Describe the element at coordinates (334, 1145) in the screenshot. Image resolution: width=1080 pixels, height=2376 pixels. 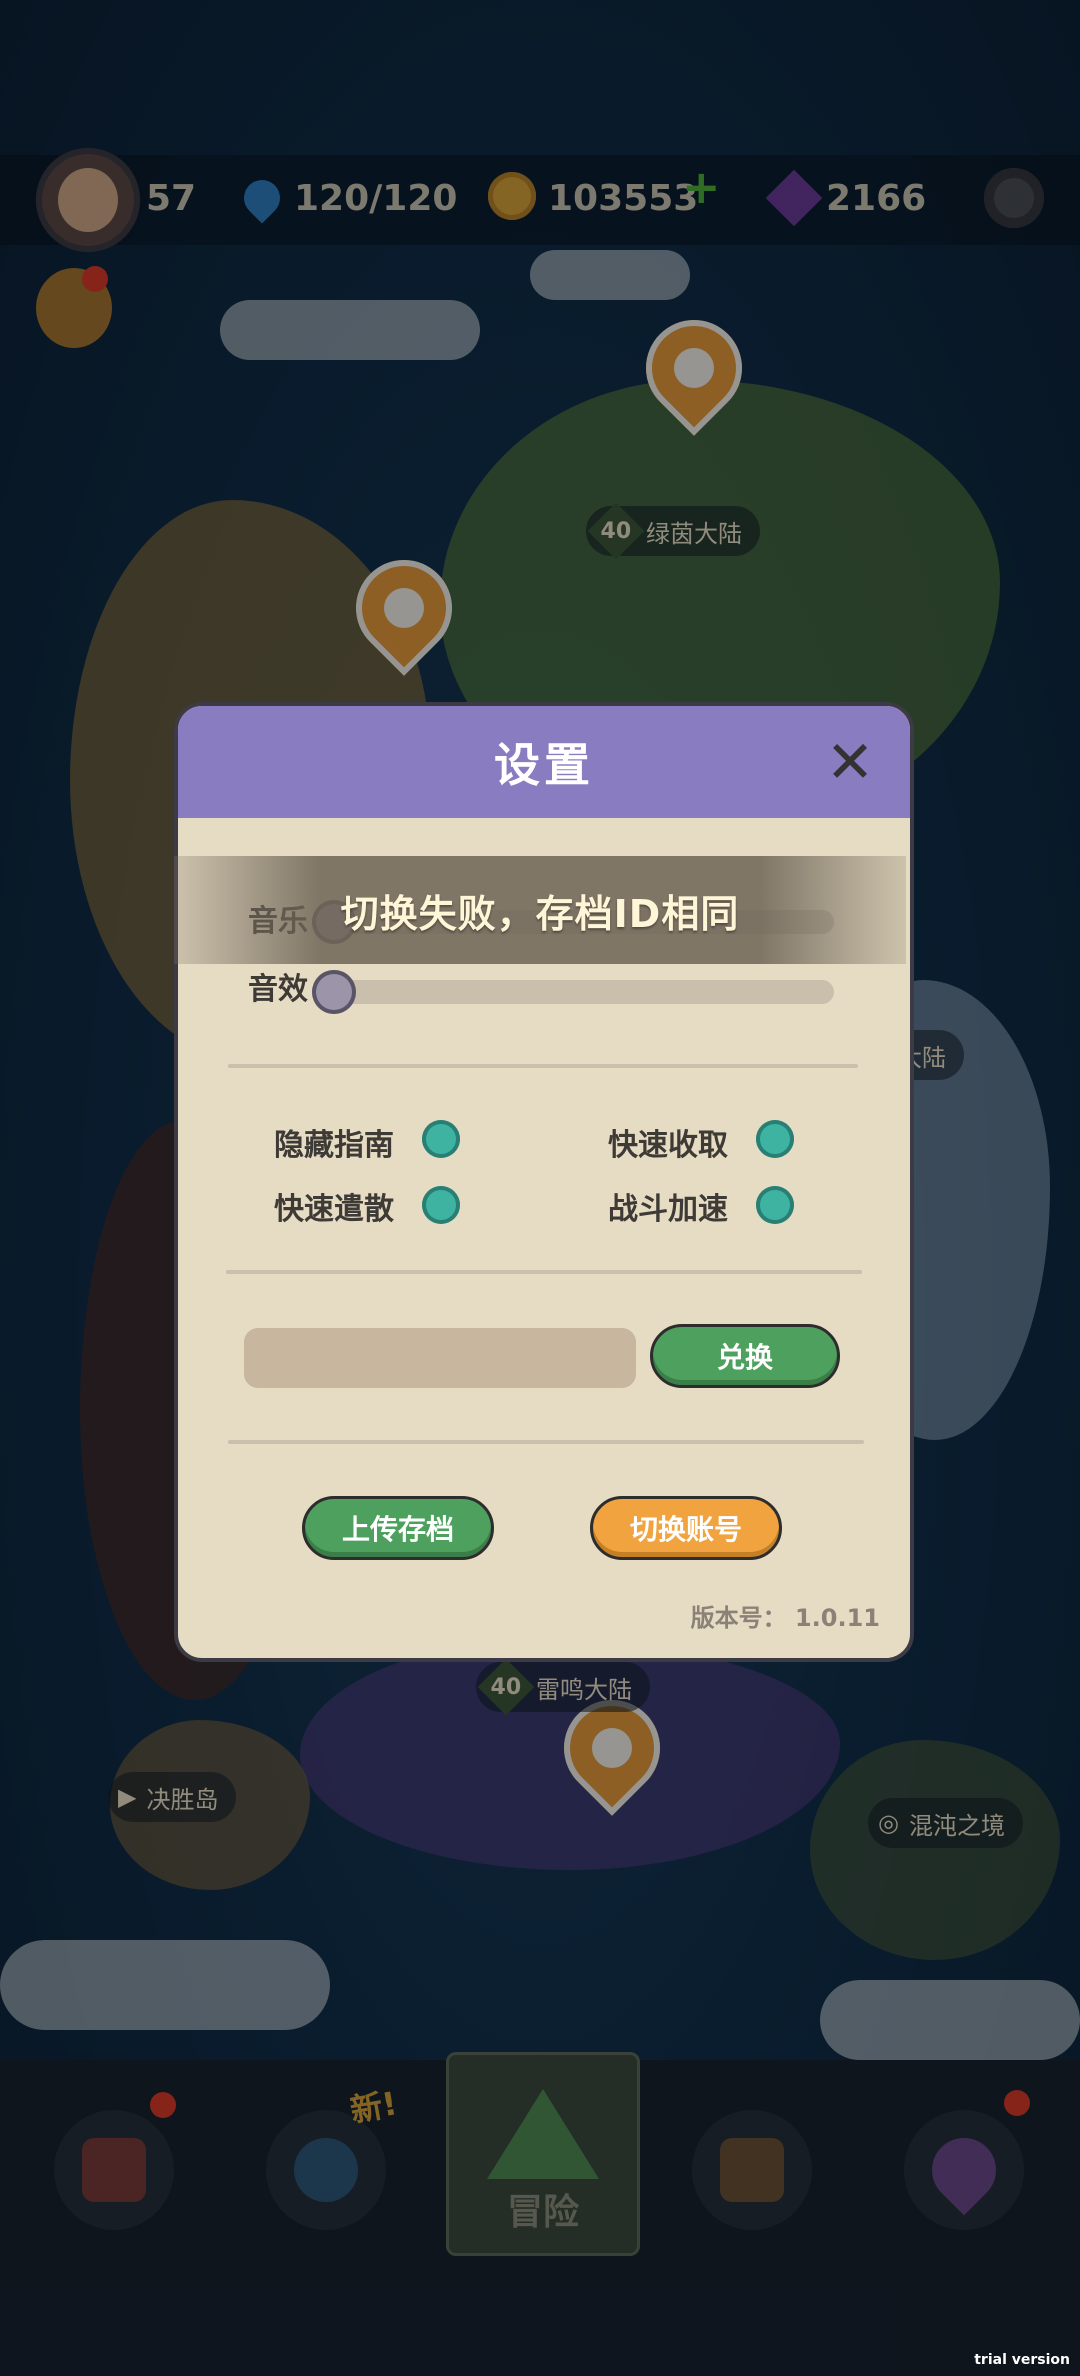
I see `toggle-label-hide-guide: 隐藏指南` at that location.